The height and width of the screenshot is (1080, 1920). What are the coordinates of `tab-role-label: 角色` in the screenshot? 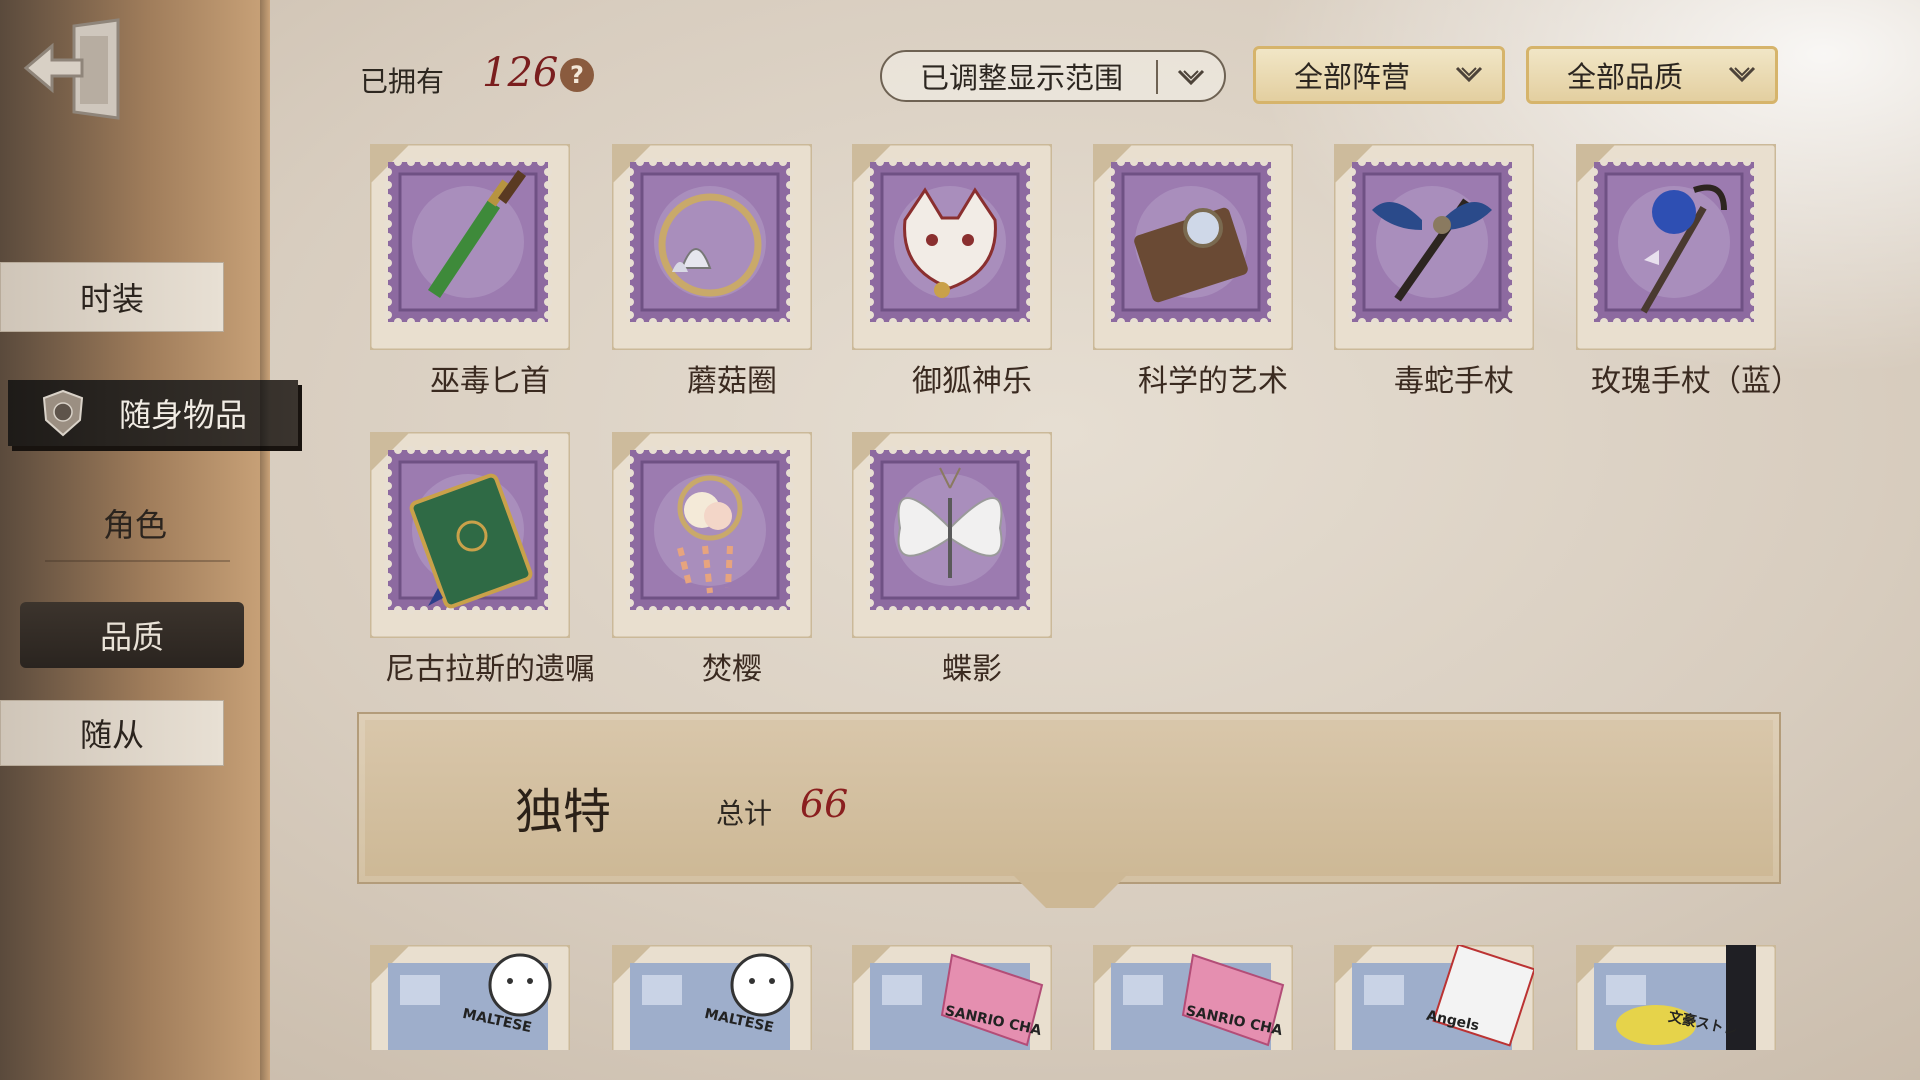 It's located at (134, 525).